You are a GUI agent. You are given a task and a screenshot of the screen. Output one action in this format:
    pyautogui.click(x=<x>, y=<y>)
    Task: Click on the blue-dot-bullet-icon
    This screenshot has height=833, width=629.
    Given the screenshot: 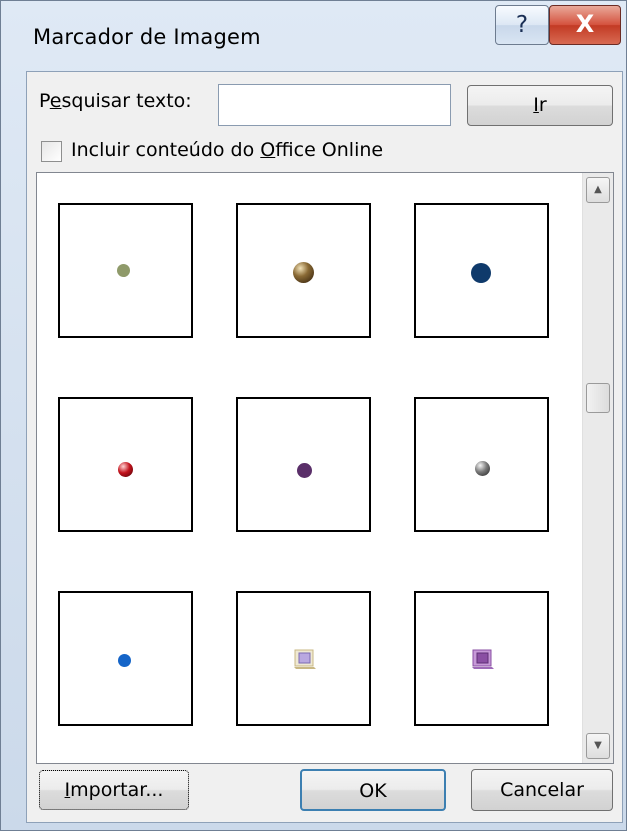 What is the action you would take?
    pyautogui.click(x=124, y=660)
    